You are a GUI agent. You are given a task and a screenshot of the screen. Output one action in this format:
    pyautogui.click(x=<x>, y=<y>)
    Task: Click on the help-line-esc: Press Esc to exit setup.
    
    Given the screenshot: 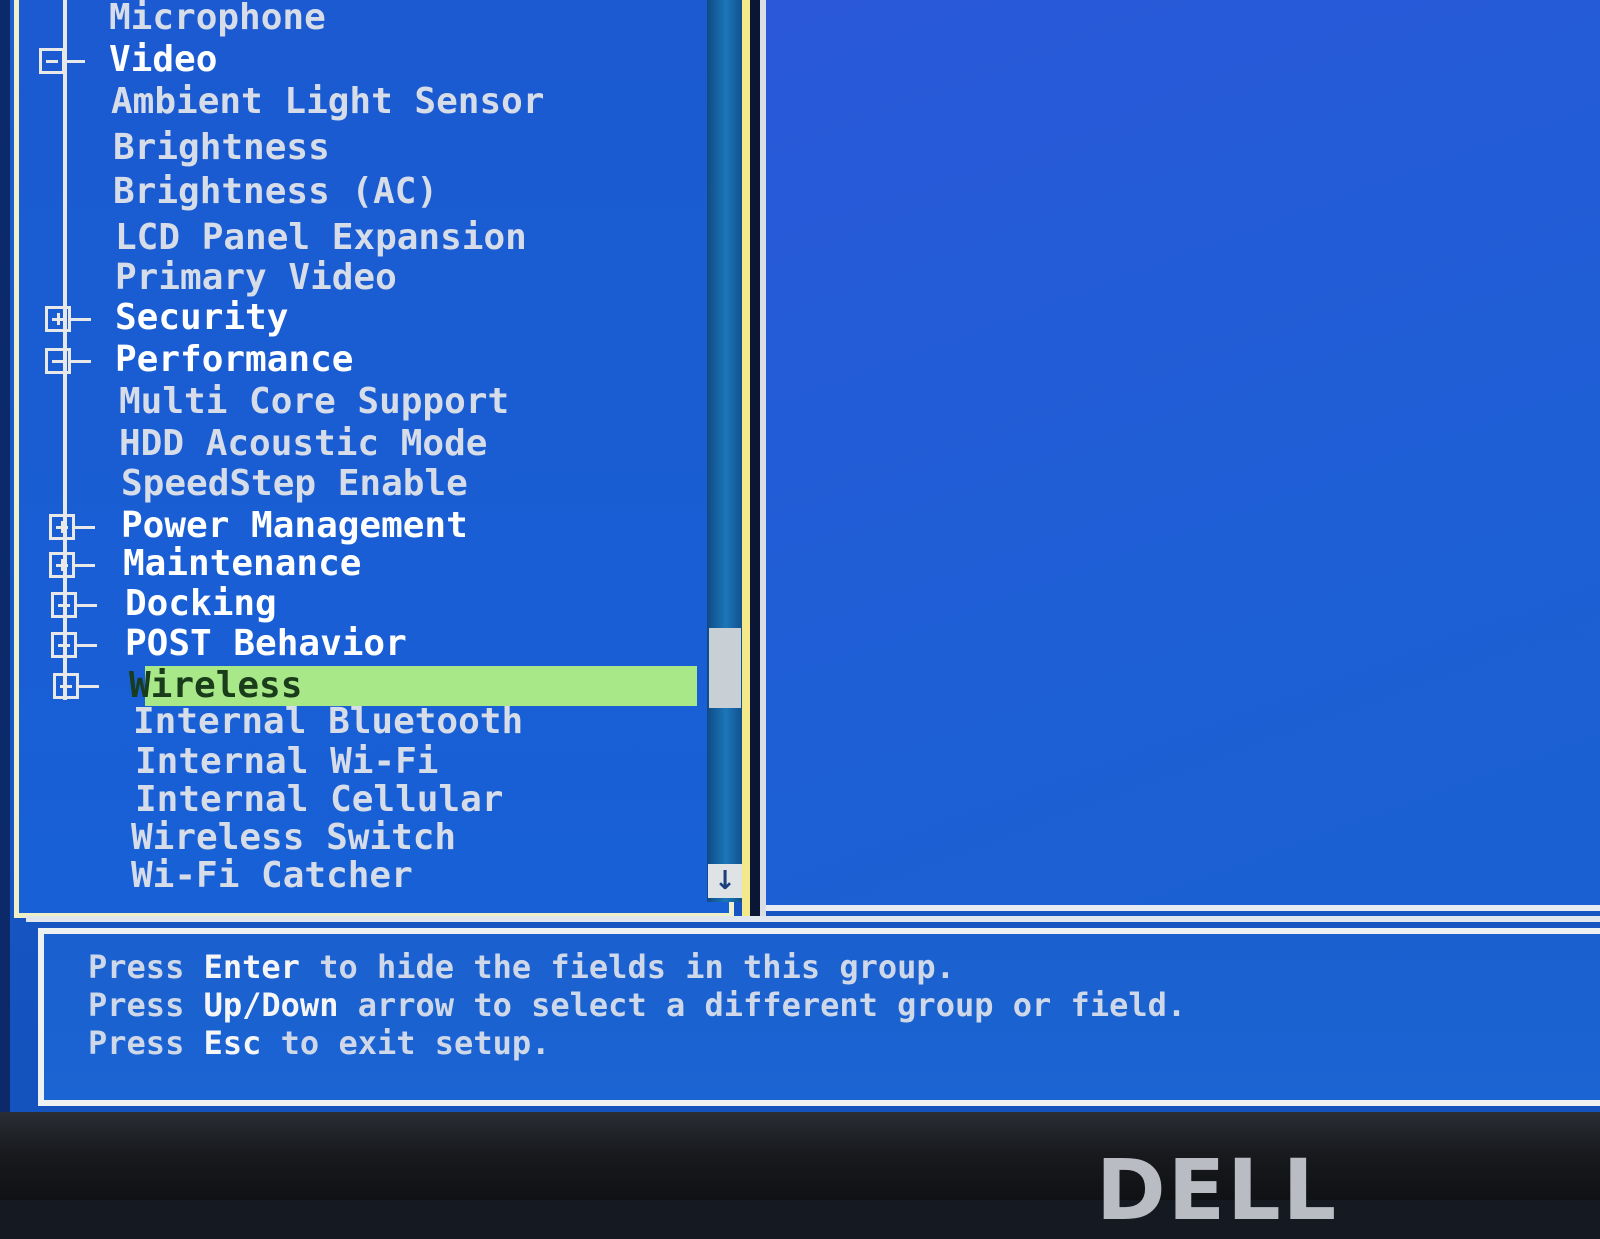 What is the action you would take?
    pyautogui.click(x=319, y=1043)
    